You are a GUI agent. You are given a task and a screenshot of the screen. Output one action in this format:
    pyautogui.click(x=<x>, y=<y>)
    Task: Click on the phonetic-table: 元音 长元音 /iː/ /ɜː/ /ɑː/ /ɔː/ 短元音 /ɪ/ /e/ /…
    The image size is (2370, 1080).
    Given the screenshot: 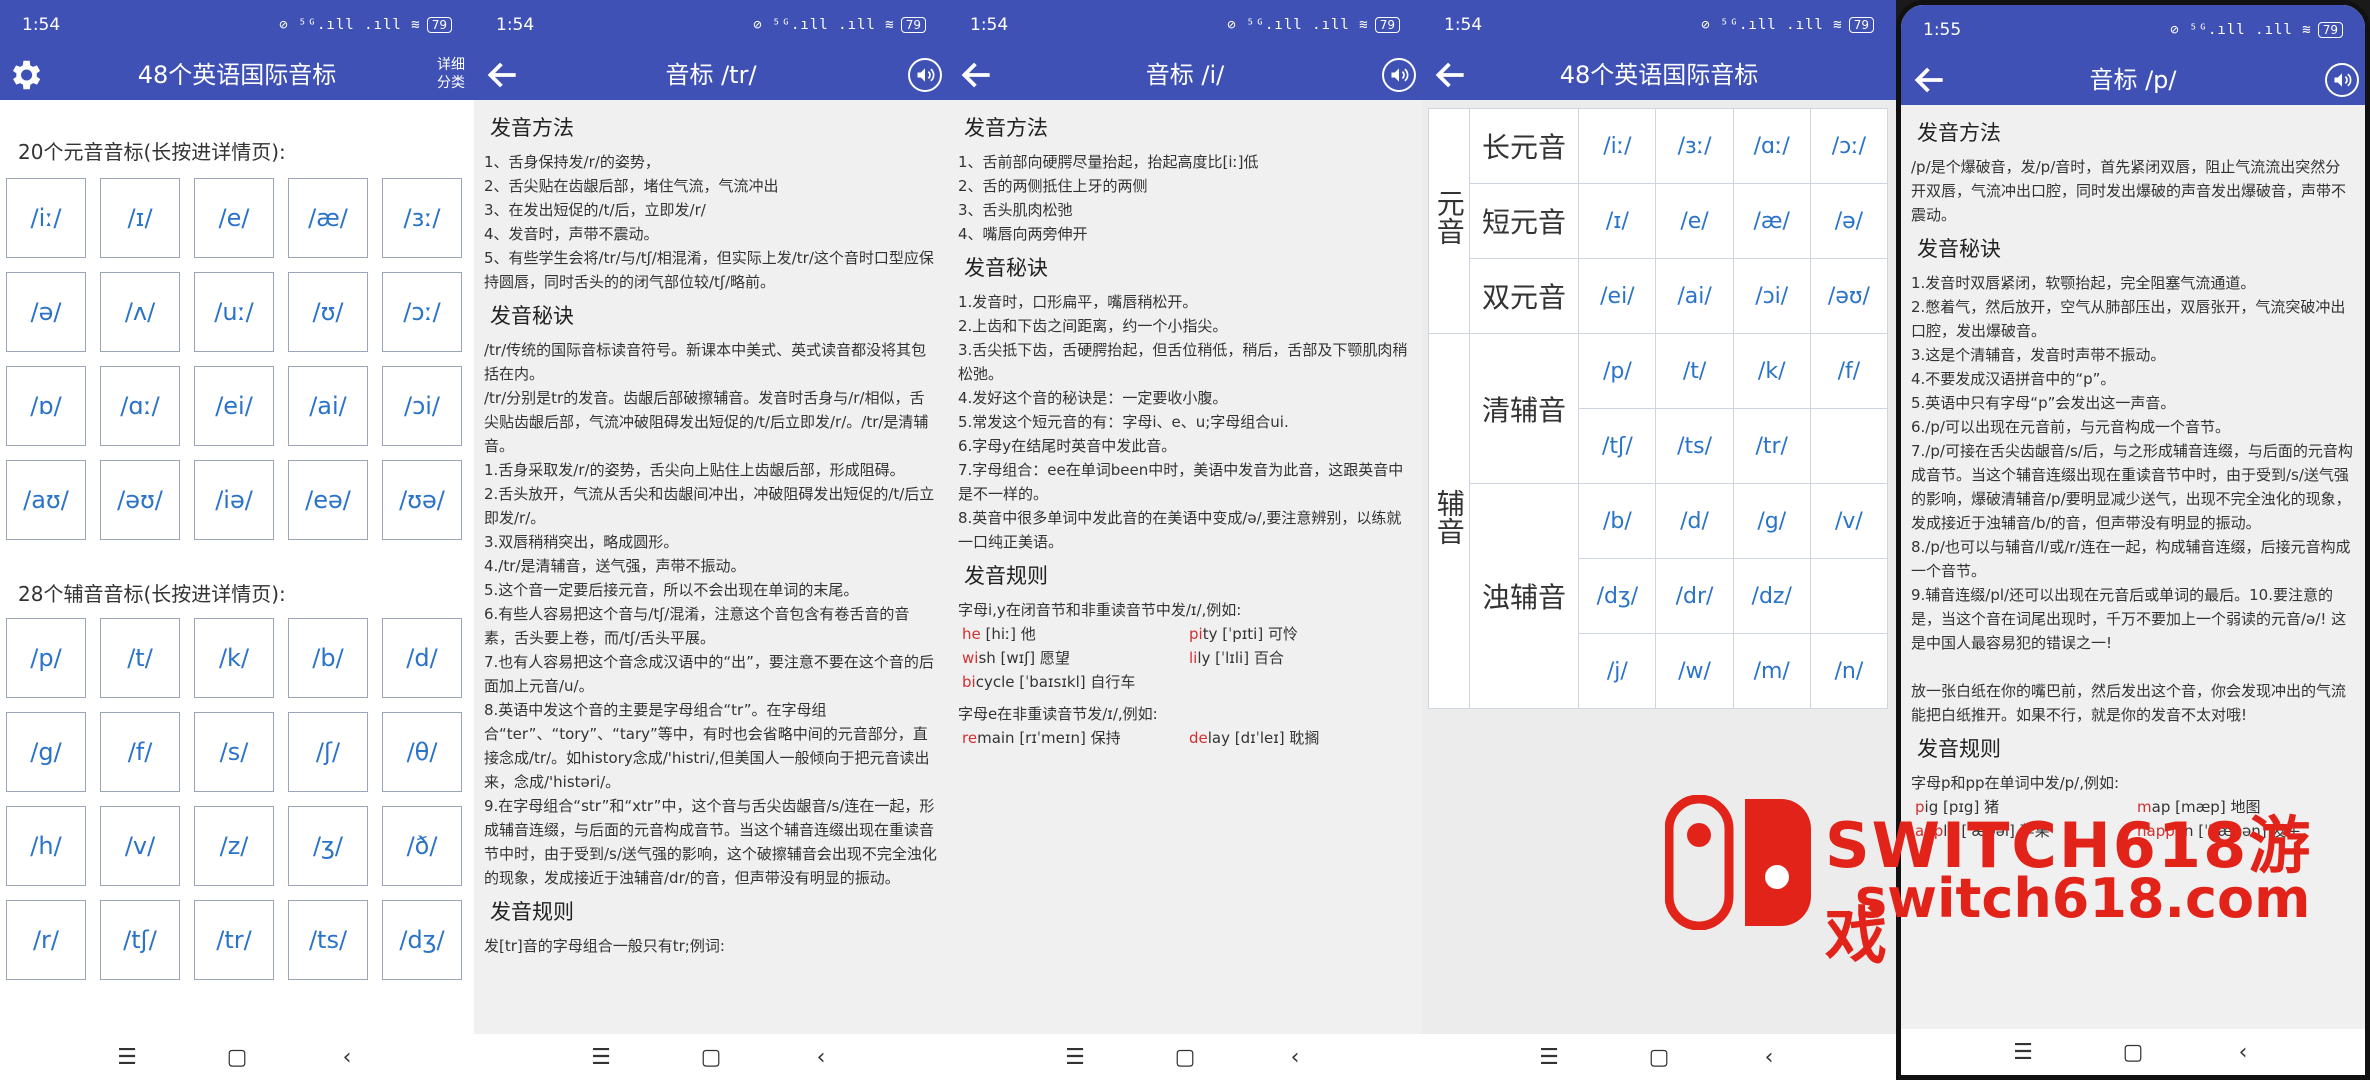 What is the action you would take?
    pyautogui.click(x=1658, y=408)
    